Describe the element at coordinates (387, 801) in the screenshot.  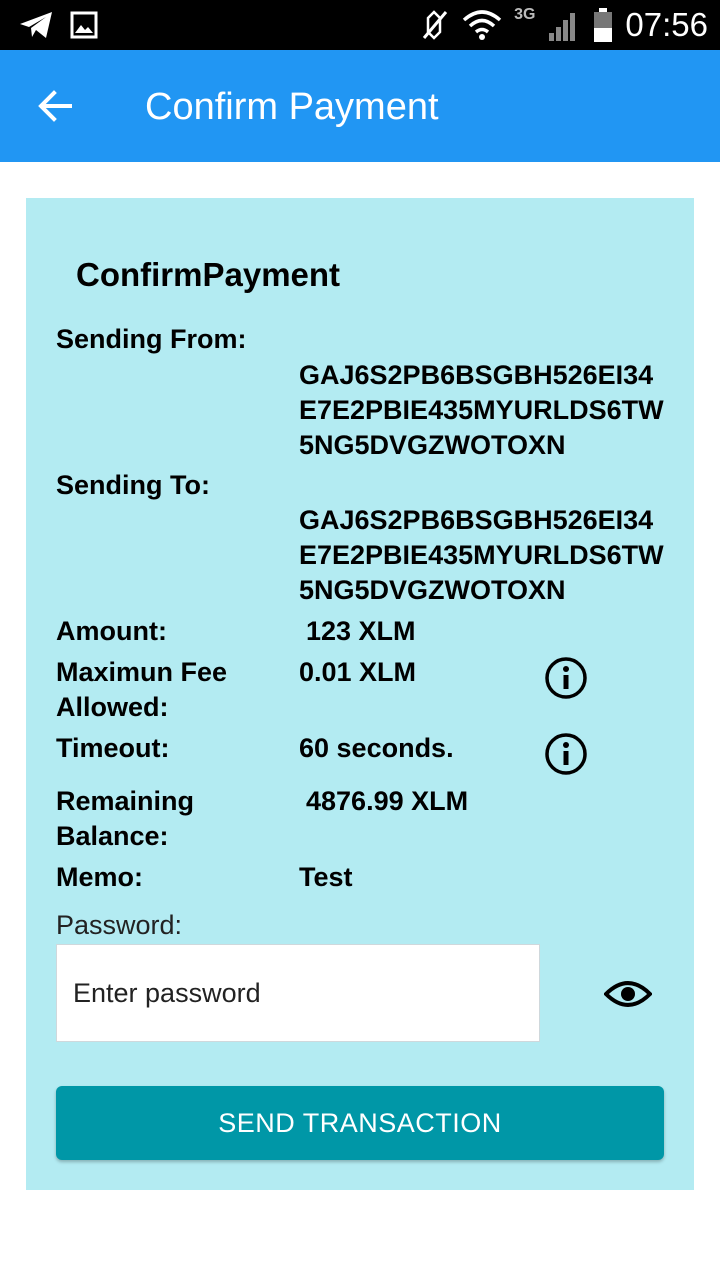
I see `remaining-balance-value: 4876.99 XLM` at that location.